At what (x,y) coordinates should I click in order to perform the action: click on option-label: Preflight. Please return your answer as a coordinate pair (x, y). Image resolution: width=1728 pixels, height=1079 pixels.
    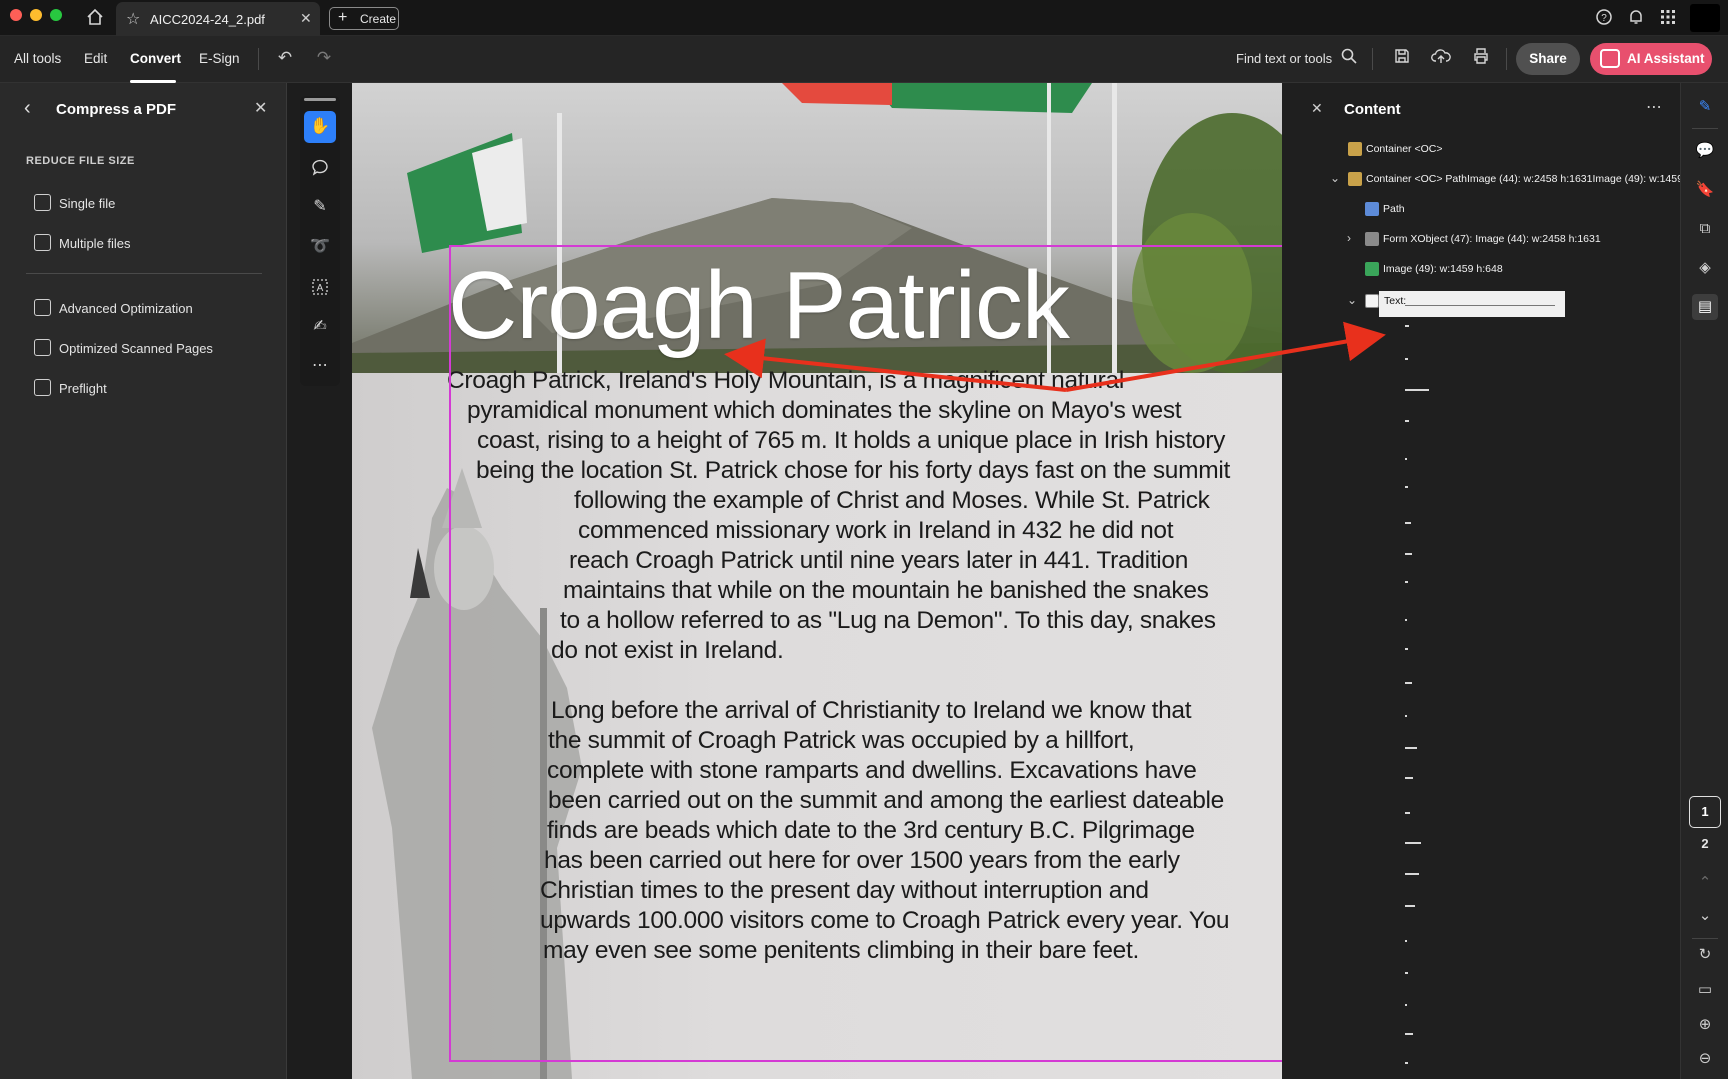
    Looking at the image, I should click on (83, 388).